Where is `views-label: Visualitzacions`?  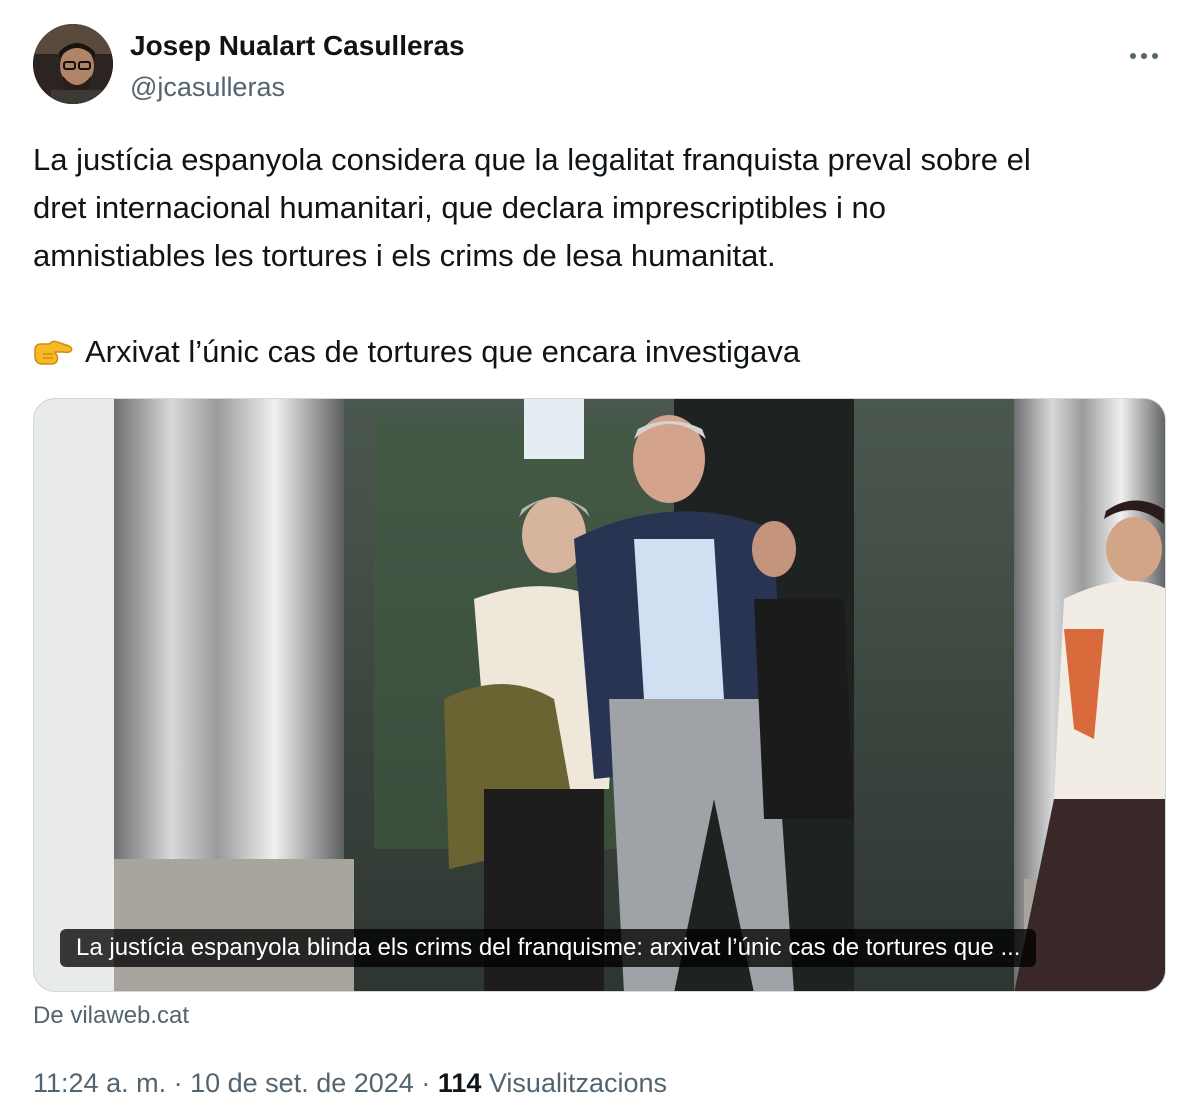 views-label: Visualitzacions is located at coordinates (578, 1083).